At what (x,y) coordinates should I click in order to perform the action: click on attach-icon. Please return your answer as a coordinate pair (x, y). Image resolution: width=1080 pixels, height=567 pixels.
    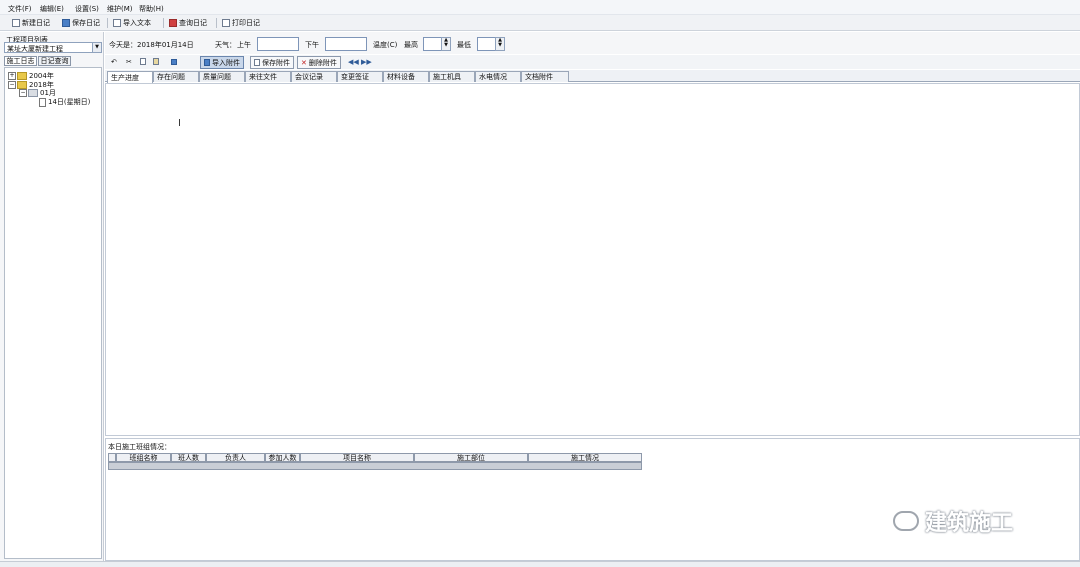
    Looking at the image, I should click on (207, 62).